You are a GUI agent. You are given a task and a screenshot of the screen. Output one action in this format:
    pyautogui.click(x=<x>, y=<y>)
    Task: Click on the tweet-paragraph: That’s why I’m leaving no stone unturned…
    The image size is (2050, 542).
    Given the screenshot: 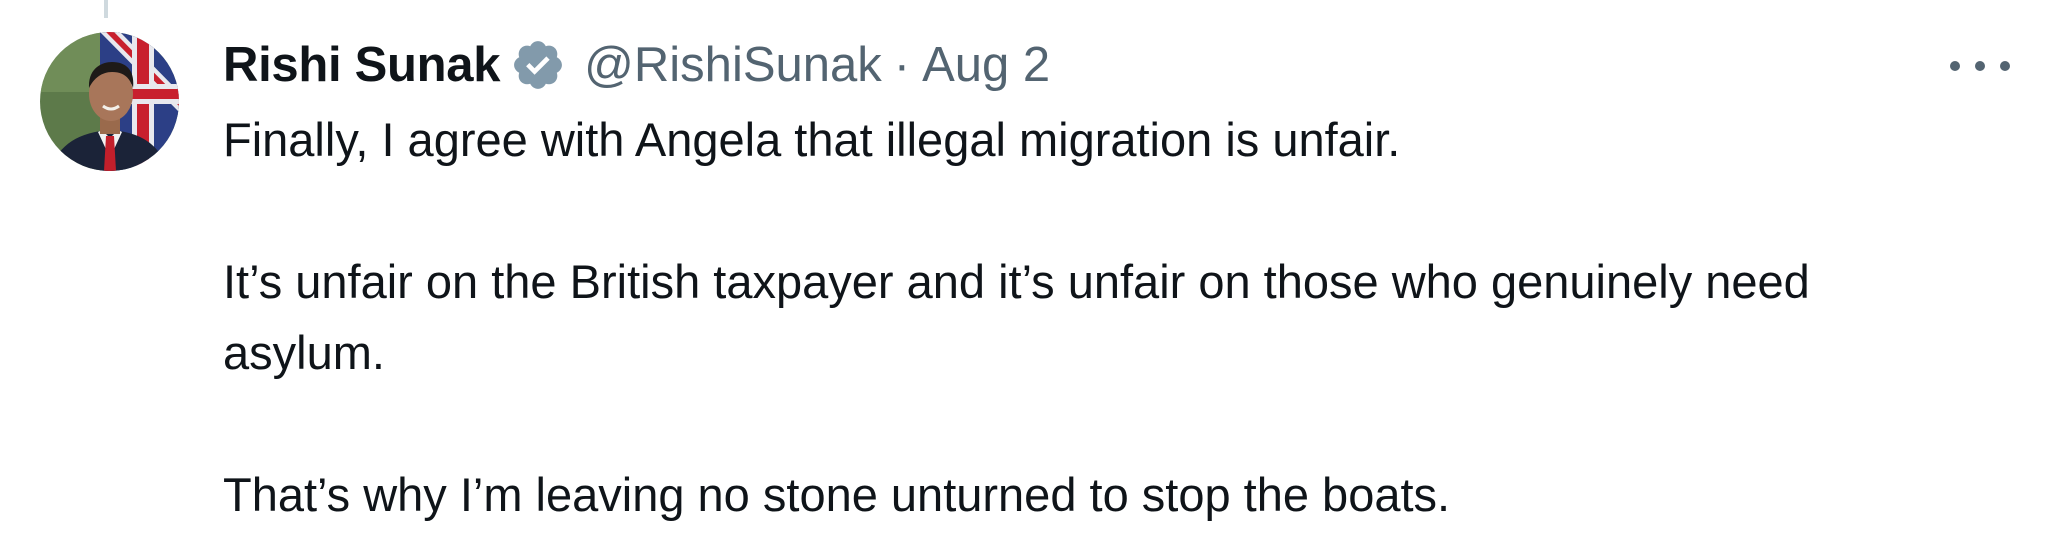 What is the action you would take?
    pyautogui.click(x=837, y=494)
    